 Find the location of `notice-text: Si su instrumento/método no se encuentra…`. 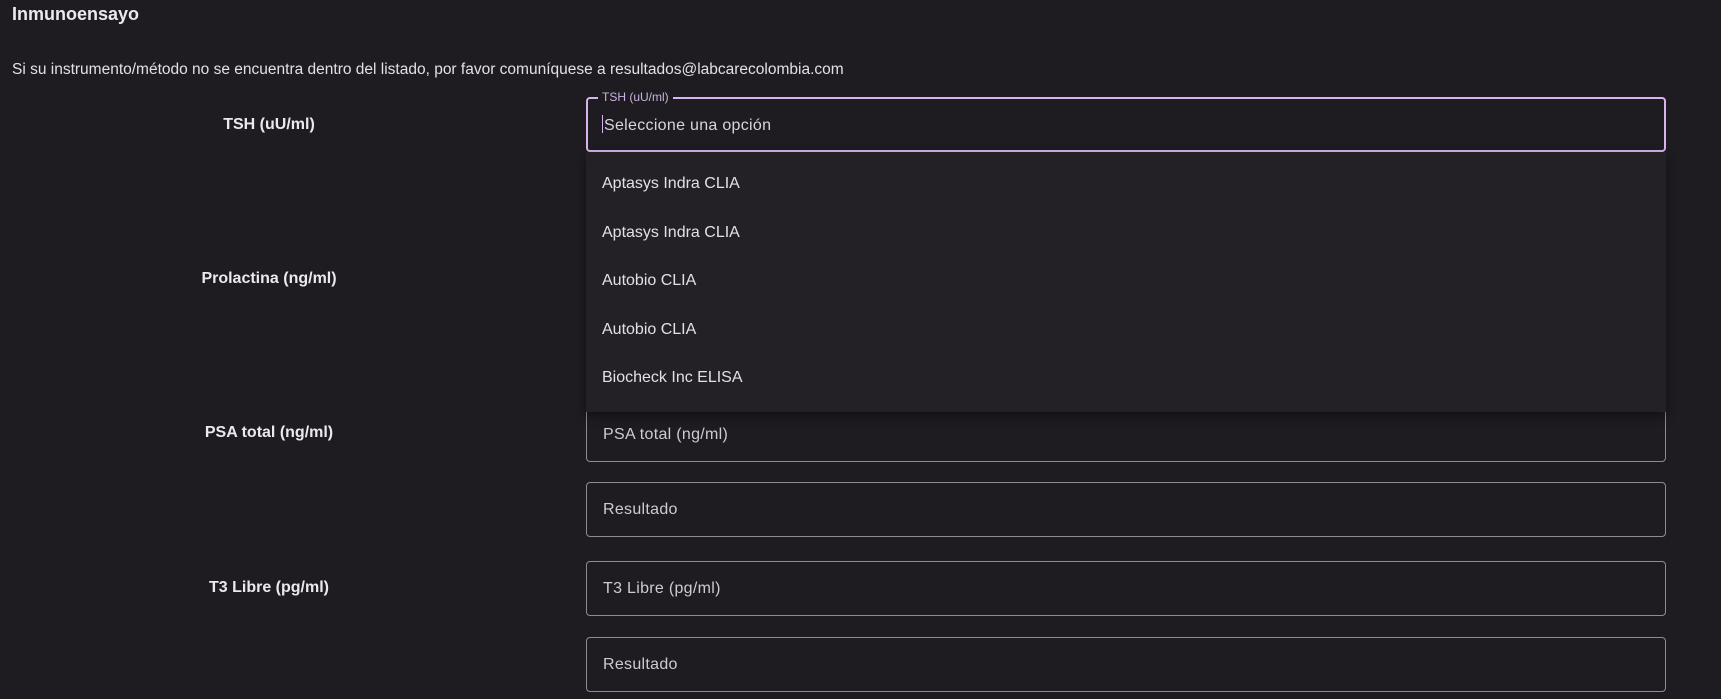

notice-text: Si su instrumento/método no se encuentra… is located at coordinates (428, 69).